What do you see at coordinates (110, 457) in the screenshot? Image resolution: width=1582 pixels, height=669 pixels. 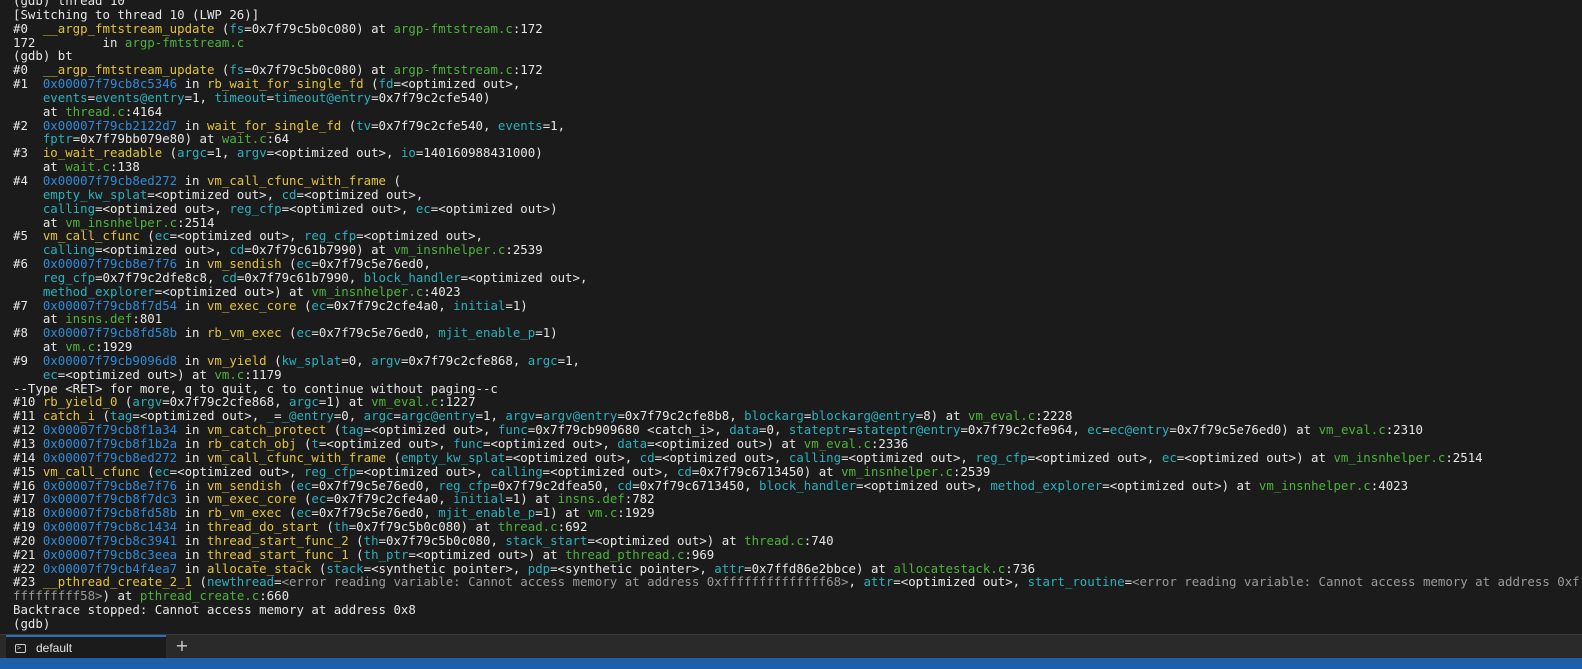 I see `frame-address: 0x00007f79cb8ed272` at bounding box center [110, 457].